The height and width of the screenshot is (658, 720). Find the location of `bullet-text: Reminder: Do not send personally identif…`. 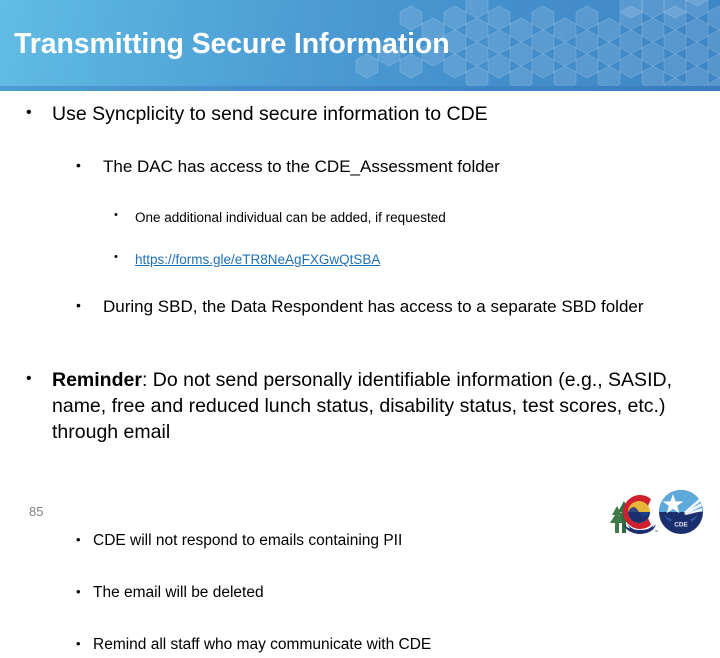

bullet-text: Reminder: Do not send personally identif… is located at coordinates (362, 406).